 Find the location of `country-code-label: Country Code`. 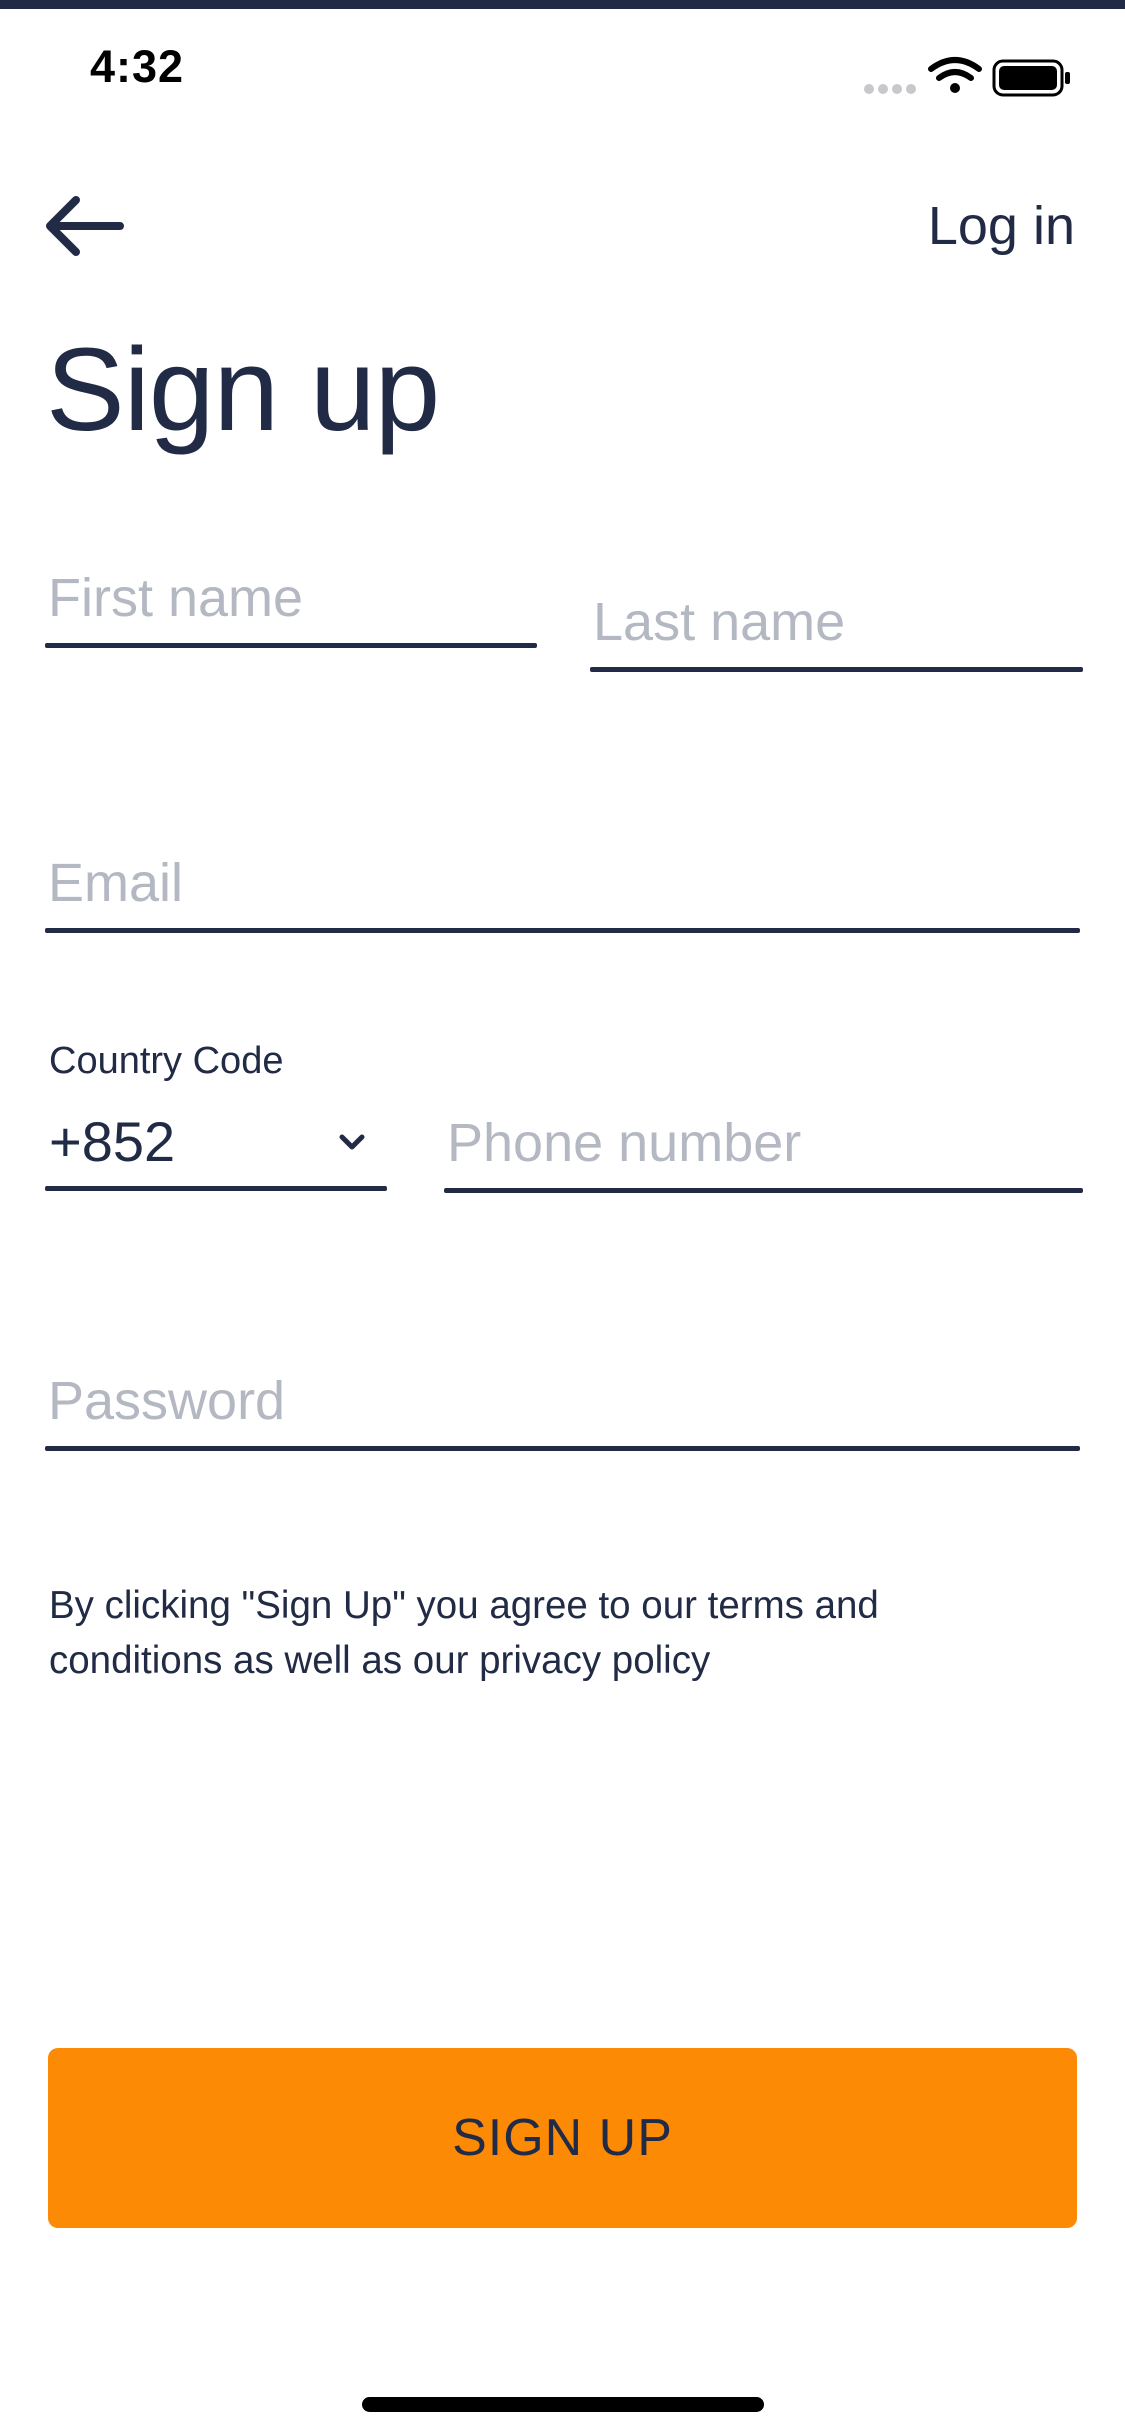

country-code-label: Country Code is located at coordinates (166, 1061).